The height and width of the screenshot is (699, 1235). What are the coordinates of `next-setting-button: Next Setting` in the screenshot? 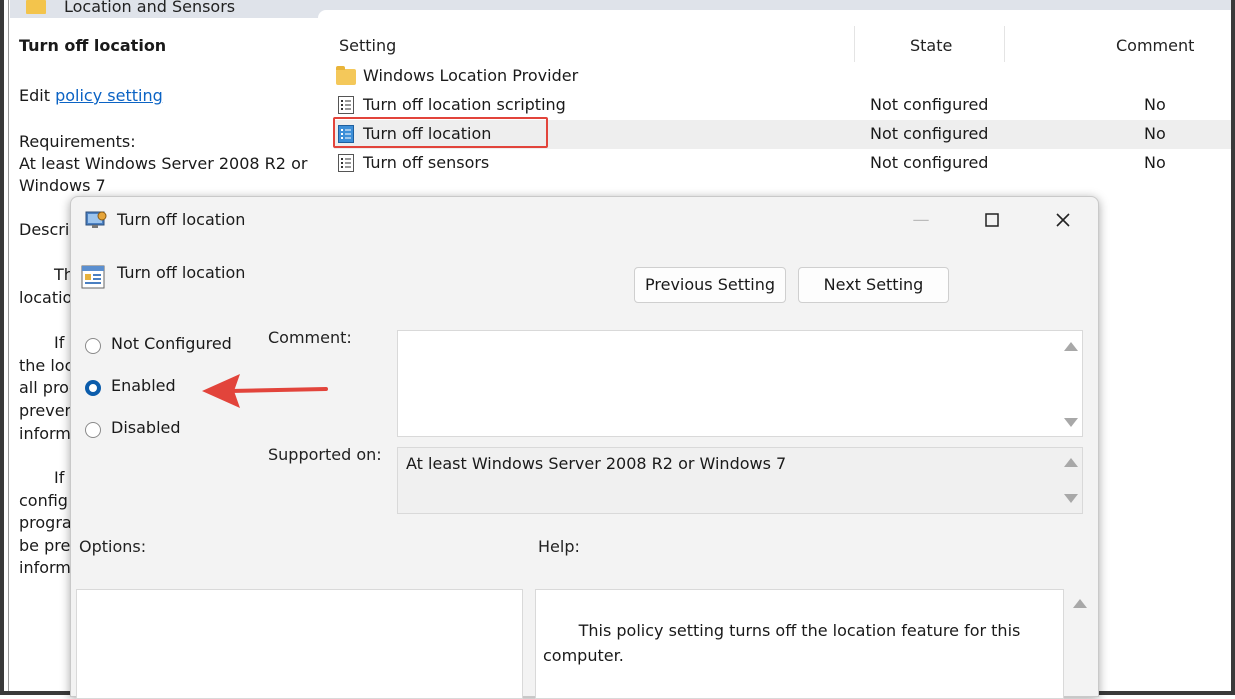 It's located at (873, 285).